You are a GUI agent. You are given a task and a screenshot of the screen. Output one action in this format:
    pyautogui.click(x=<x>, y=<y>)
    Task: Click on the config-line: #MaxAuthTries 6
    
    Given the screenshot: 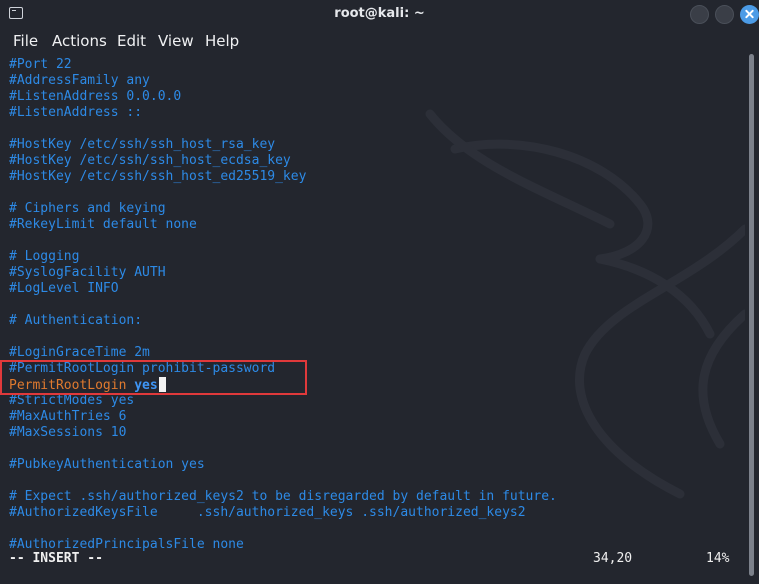 What is the action you would take?
    pyautogui.click(x=68, y=416)
    